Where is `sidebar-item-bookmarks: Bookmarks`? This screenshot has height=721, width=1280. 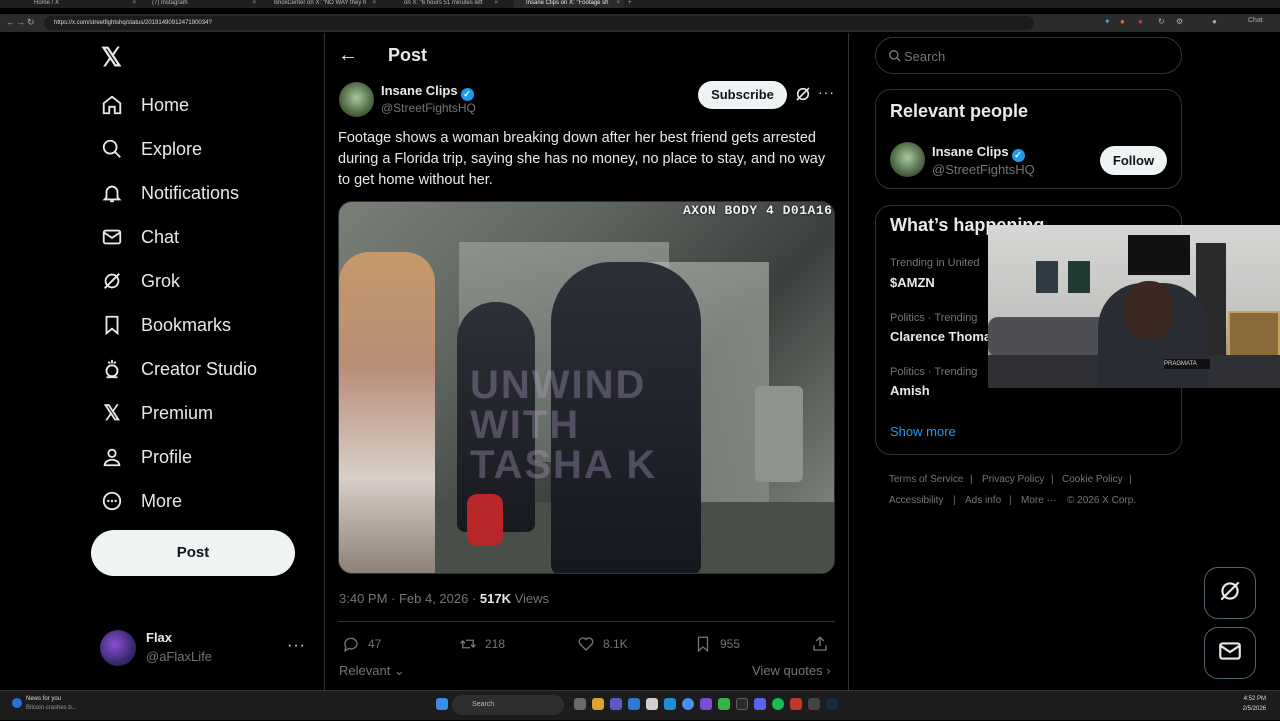
sidebar-item-bookmarks: Bookmarks is located at coordinates (165, 325).